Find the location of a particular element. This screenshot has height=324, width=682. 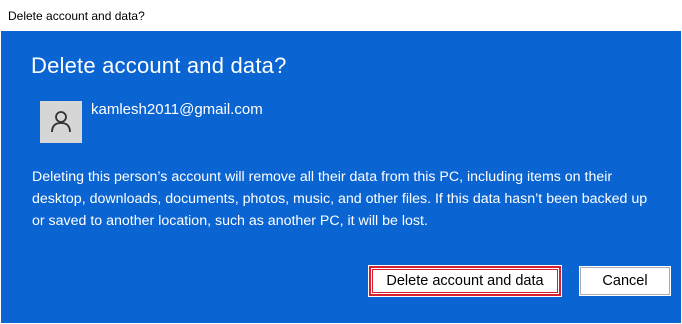

dialog-heading: Delete account and data? is located at coordinates (159, 65).